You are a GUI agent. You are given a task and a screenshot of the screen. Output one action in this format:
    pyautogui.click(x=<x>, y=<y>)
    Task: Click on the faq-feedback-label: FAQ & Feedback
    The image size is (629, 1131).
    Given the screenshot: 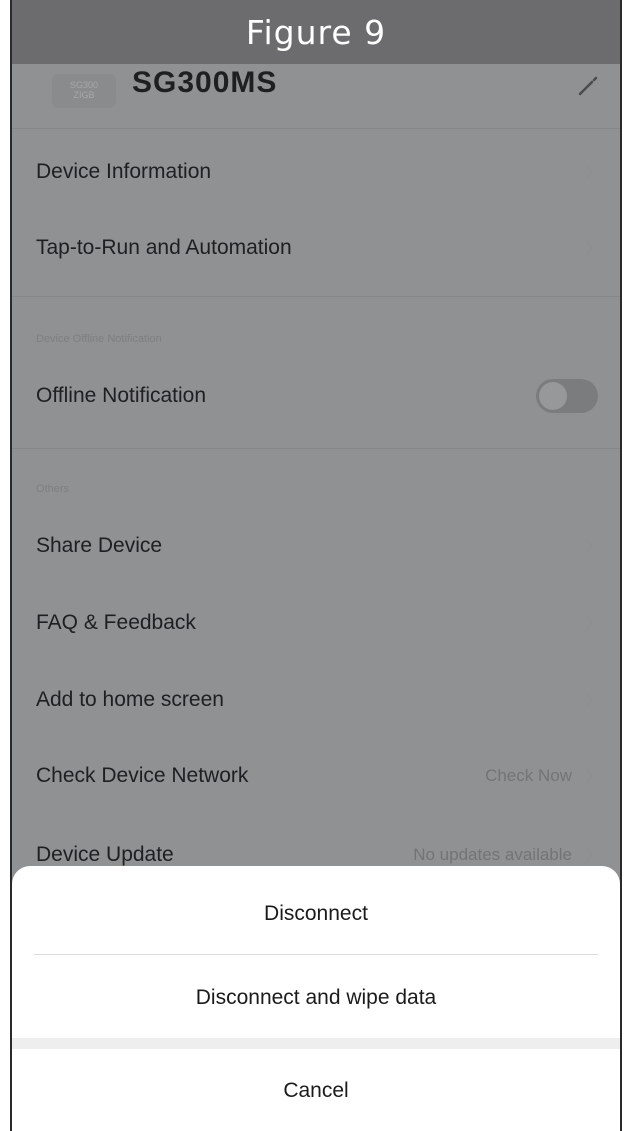 What is the action you would take?
    pyautogui.click(x=116, y=622)
    